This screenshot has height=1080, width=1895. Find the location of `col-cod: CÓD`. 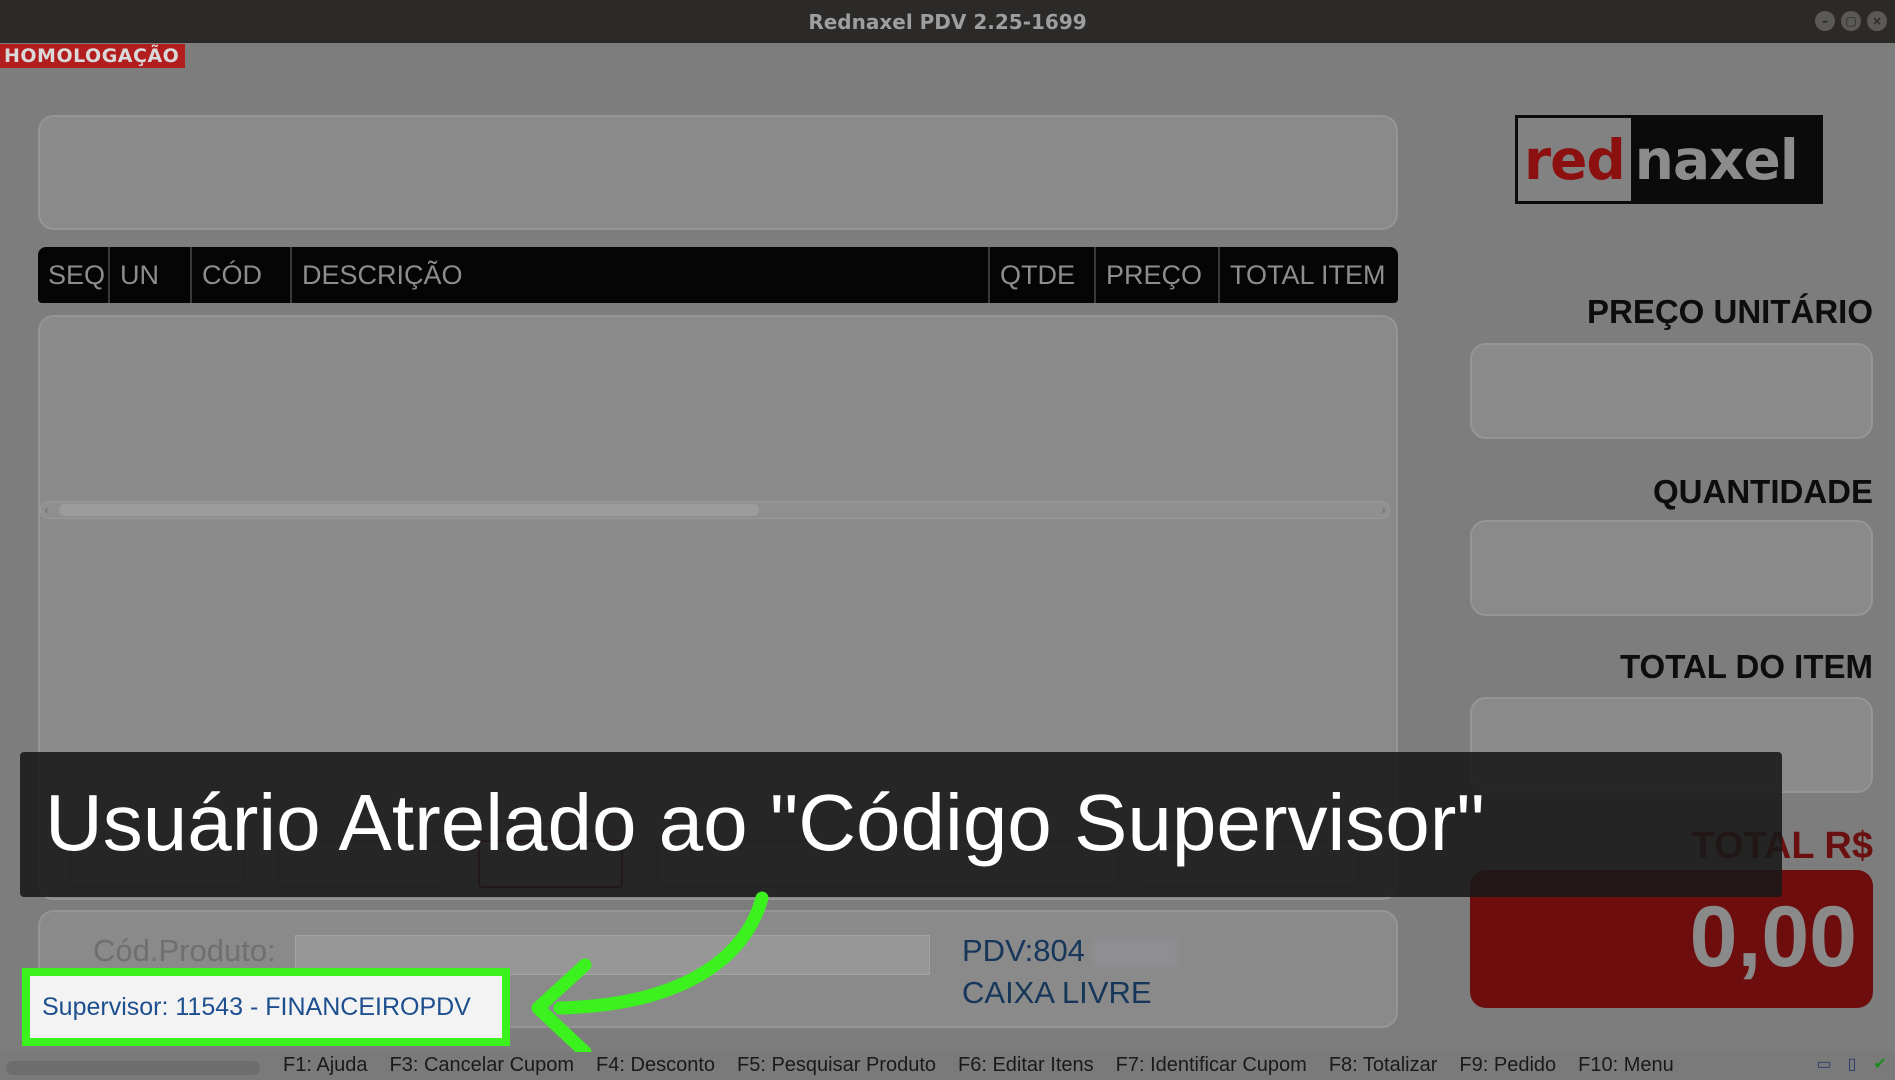

col-cod: CÓD is located at coordinates (242, 275).